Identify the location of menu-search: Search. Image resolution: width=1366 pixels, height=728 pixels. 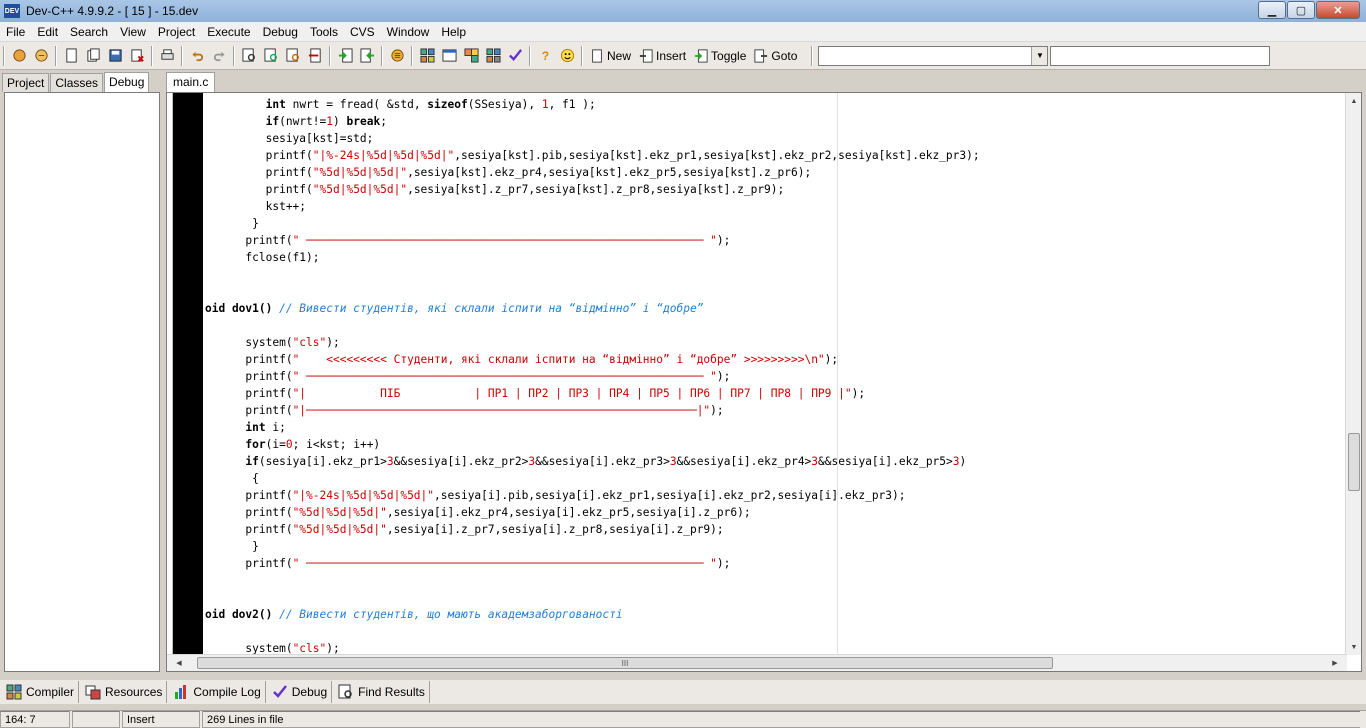
(89, 32).